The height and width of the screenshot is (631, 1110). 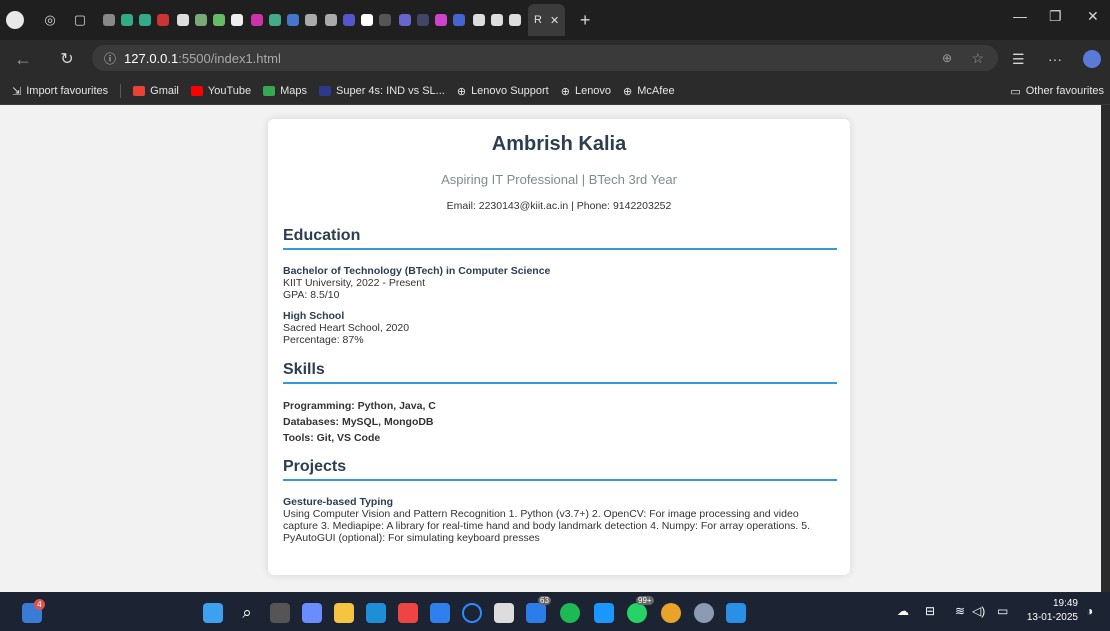 I want to click on import-icon: ⇲, so click(x=17, y=91).